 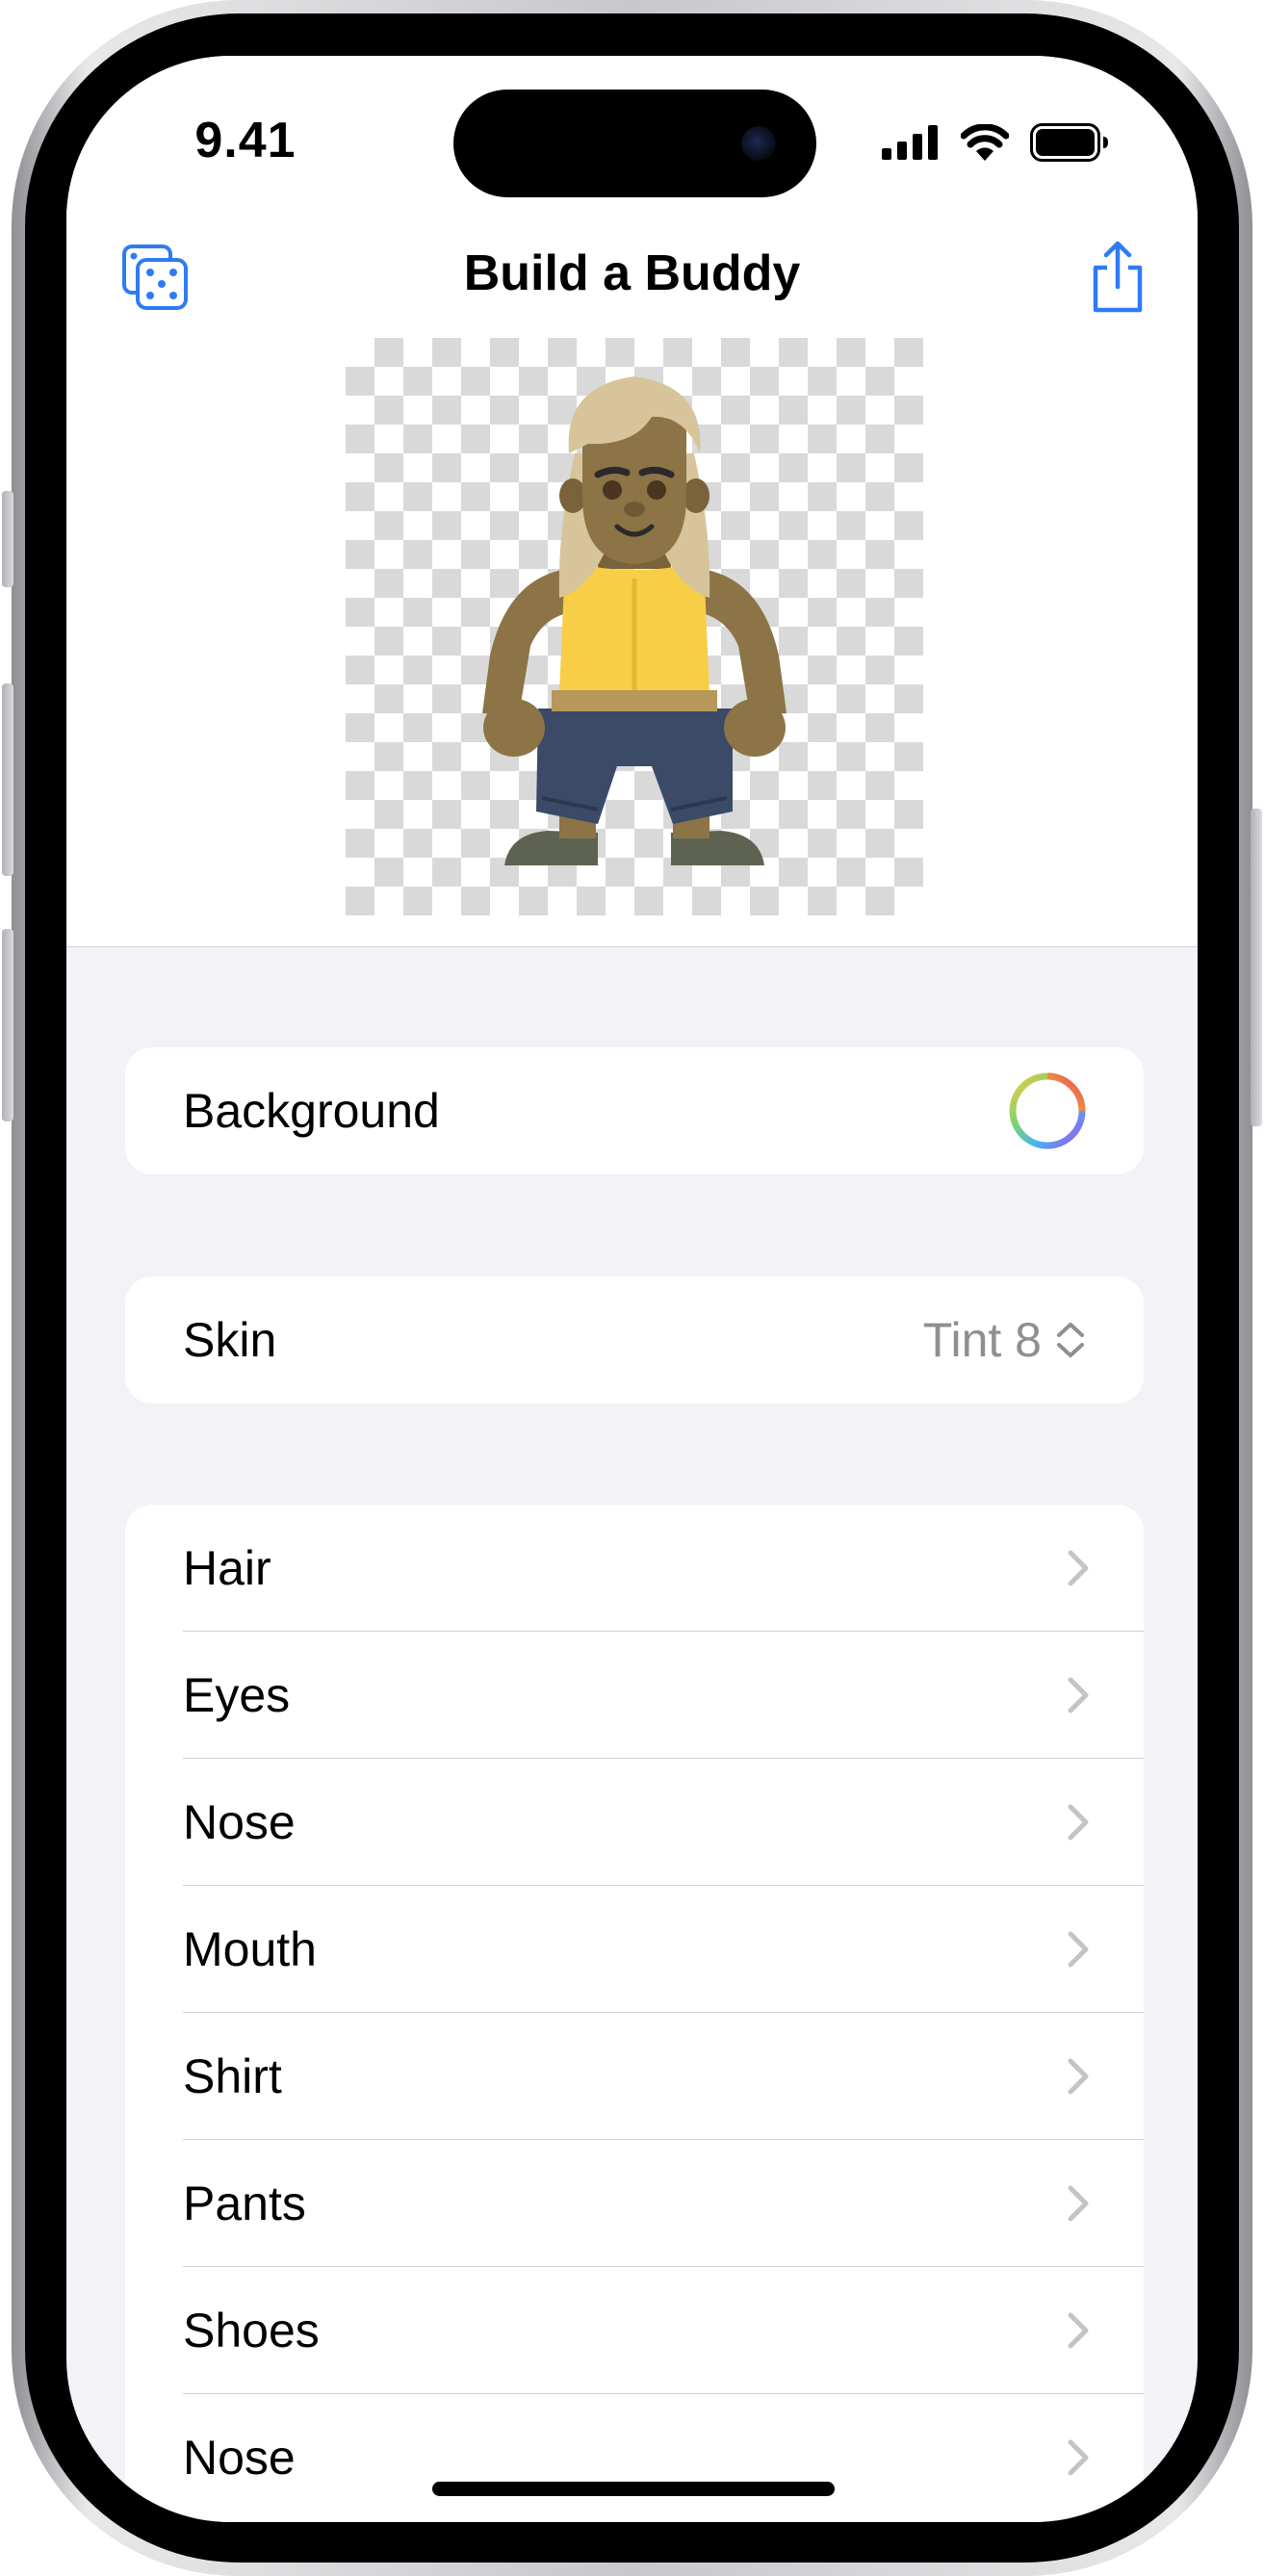 What do you see at coordinates (237, 1695) in the screenshot?
I see `list-item-label: Eyes` at bounding box center [237, 1695].